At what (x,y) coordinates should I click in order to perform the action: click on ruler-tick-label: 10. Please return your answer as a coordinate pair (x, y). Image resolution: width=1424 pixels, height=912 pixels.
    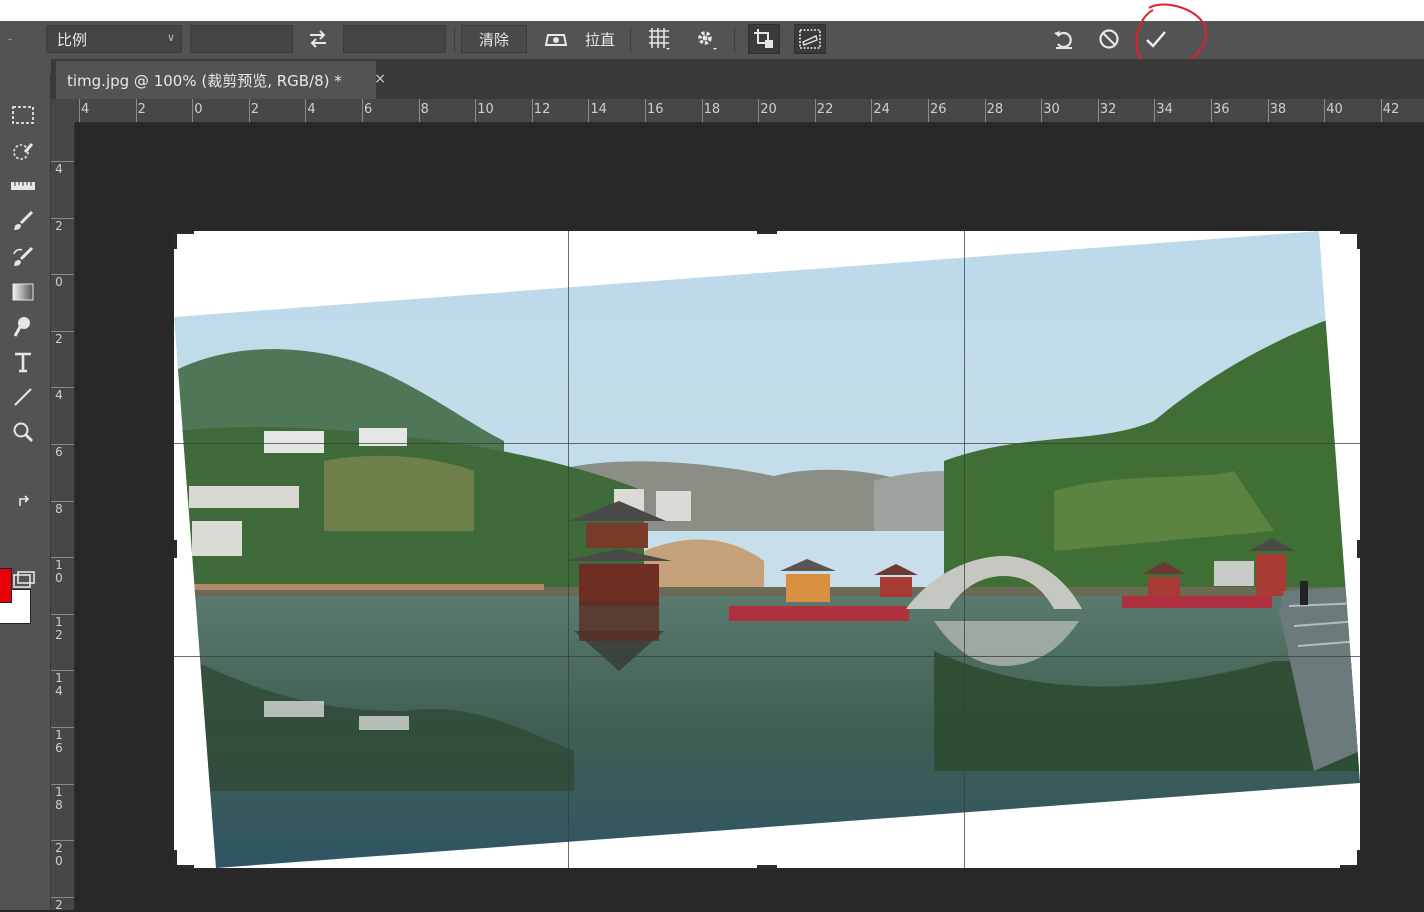
    Looking at the image, I should click on (485, 109).